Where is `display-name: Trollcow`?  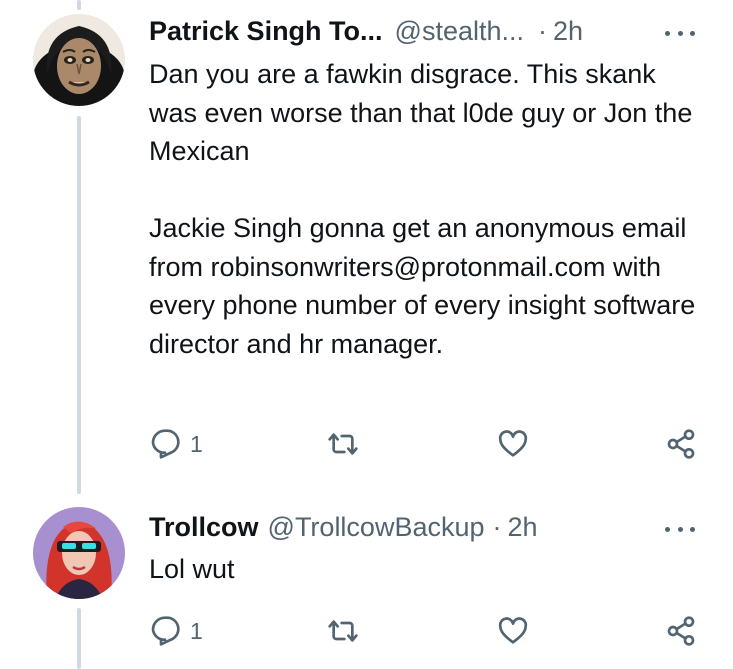
display-name: Trollcow is located at coordinates (204, 527).